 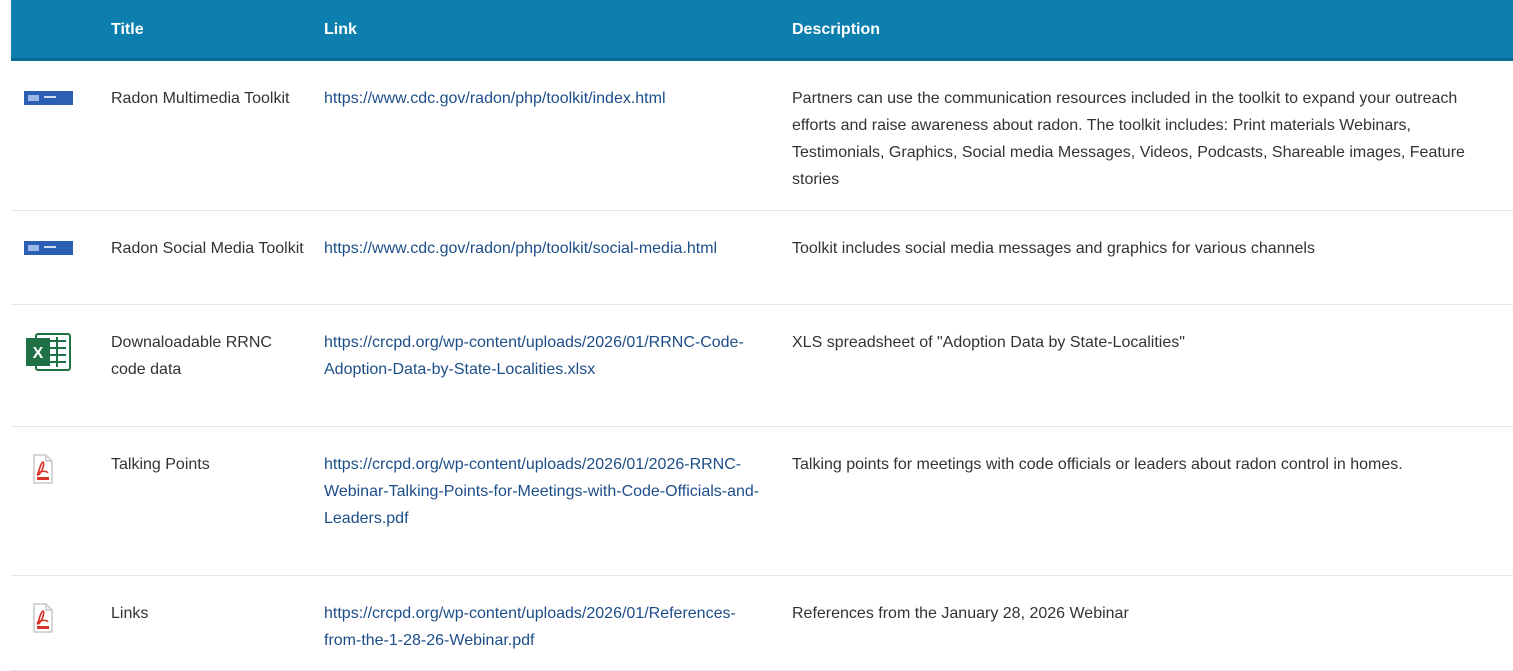 I want to click on excel-icon: X, so click(x=48, y=352).